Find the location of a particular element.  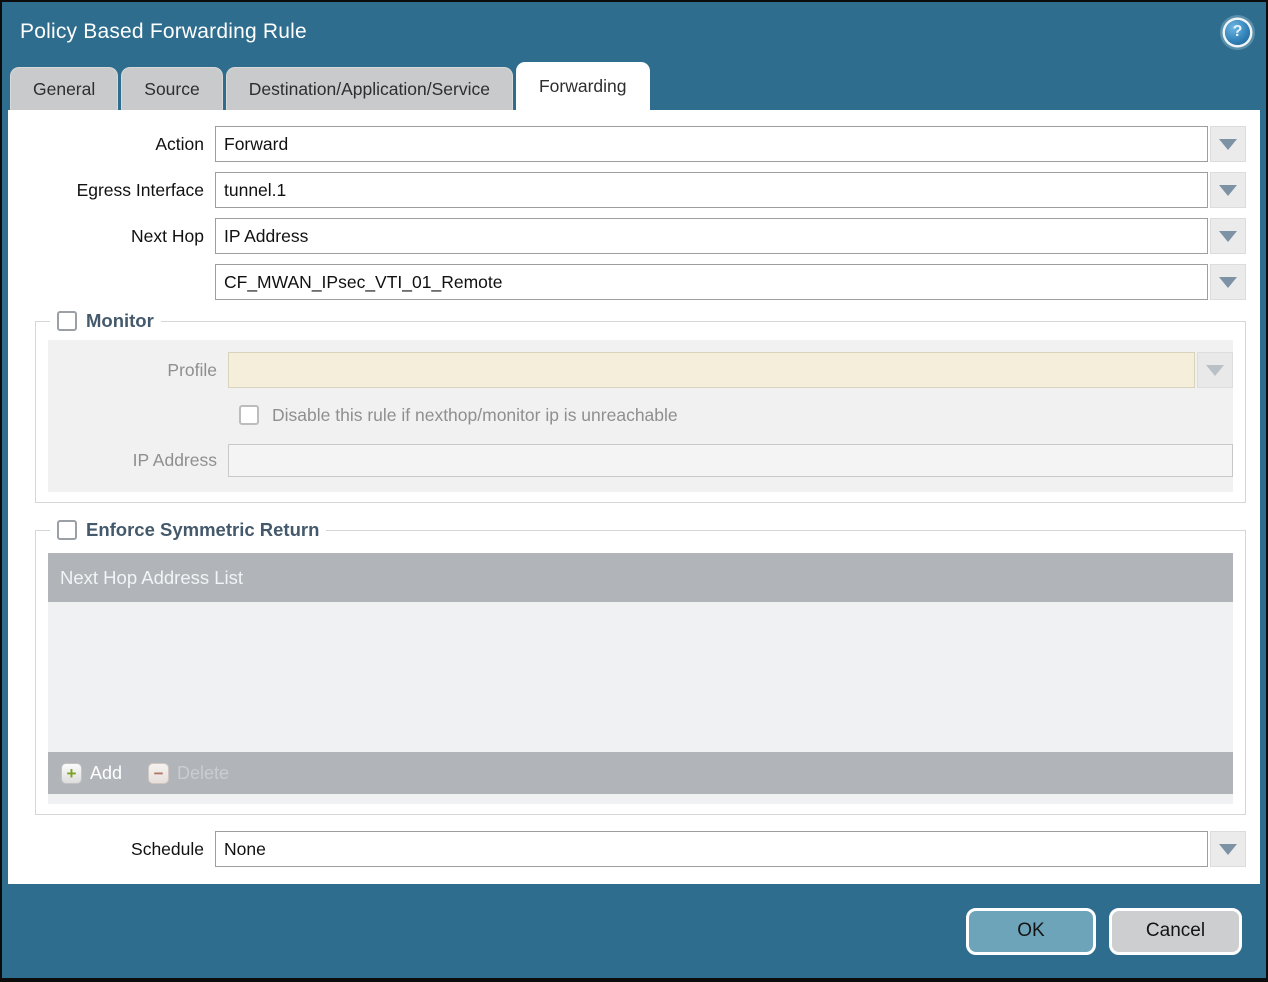

profile-value is located at coordinates (711, 370).